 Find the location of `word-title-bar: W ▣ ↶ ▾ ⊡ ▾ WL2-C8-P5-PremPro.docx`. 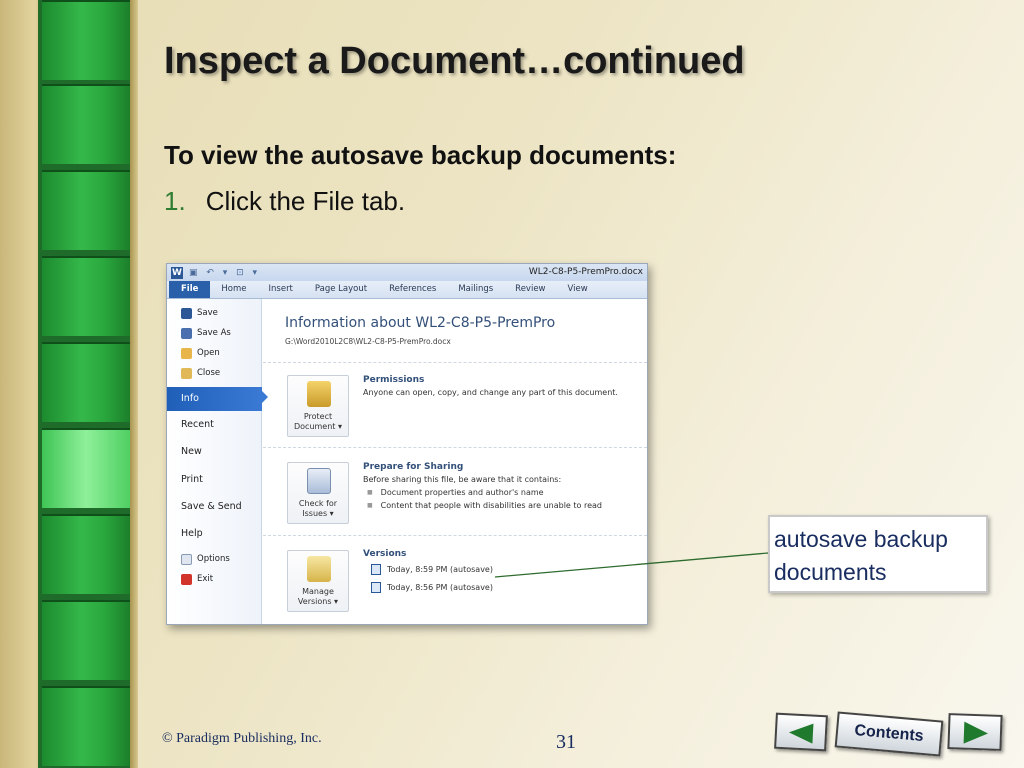

word-title-bar: W ▣ ↶ ▾ ⊡ ▾ WL2-C8-P5-PremPro.docx is located at coordinates (407, 272).